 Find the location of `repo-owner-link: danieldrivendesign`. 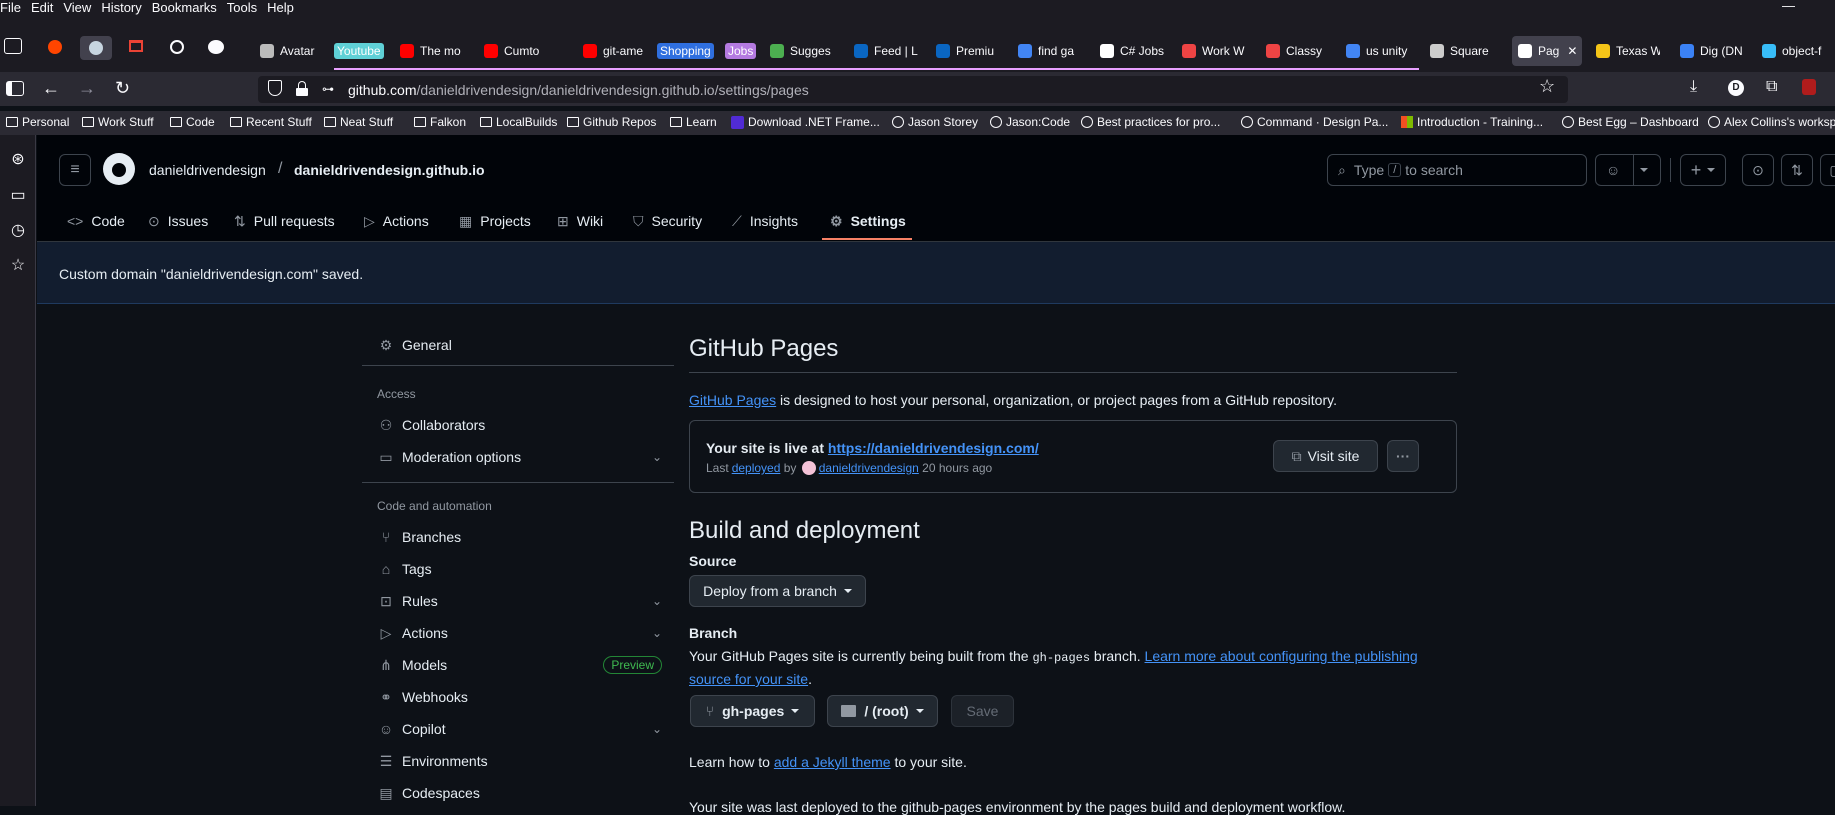

repo-owner-link: danieldrivendesign is located at coordinates (207, 170).